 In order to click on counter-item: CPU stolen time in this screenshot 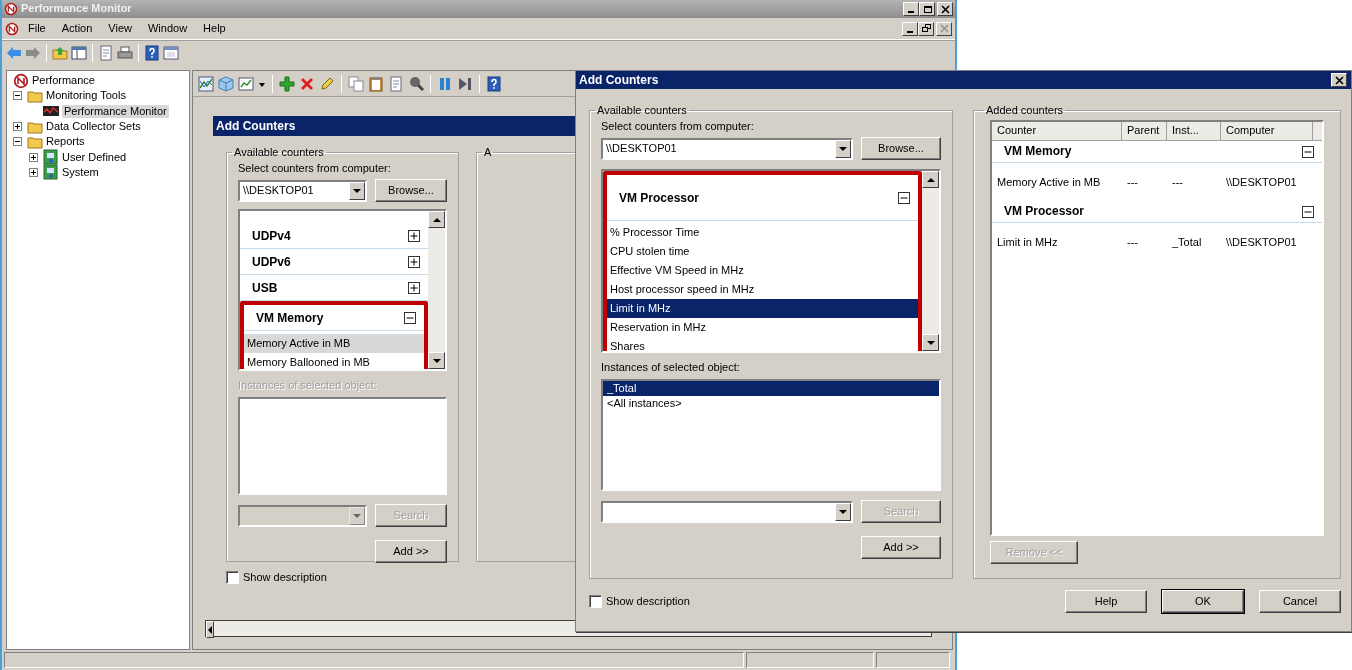, I will do `click(762, 252)`.